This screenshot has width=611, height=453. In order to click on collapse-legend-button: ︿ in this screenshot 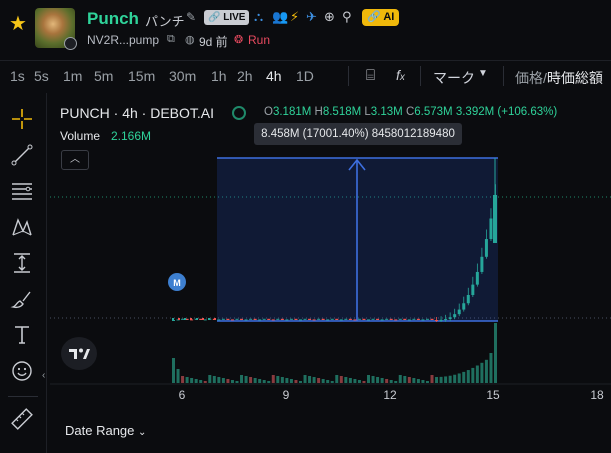, I will do `click(75, 160)`.